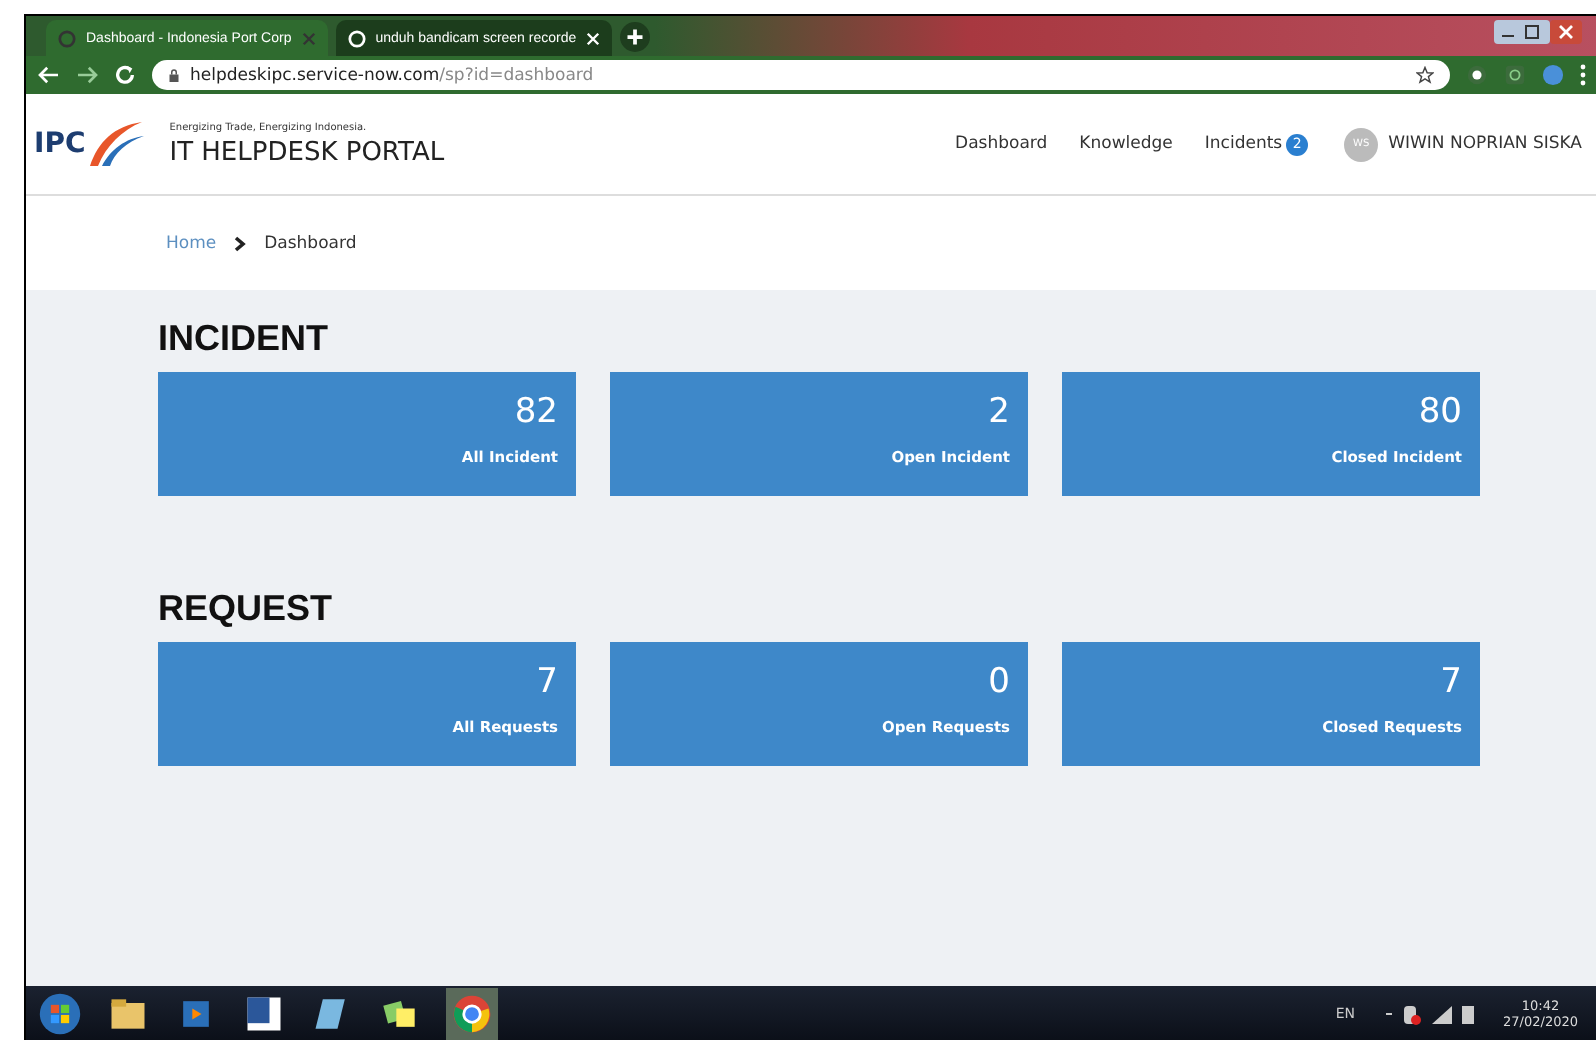 This screenshot has width=1596, height=1040. What do you see at coordinates (307, 152) in the screenshot?
I see `portal-title: IT HELPDESK PORTAL` at bounding box center [307, 152].